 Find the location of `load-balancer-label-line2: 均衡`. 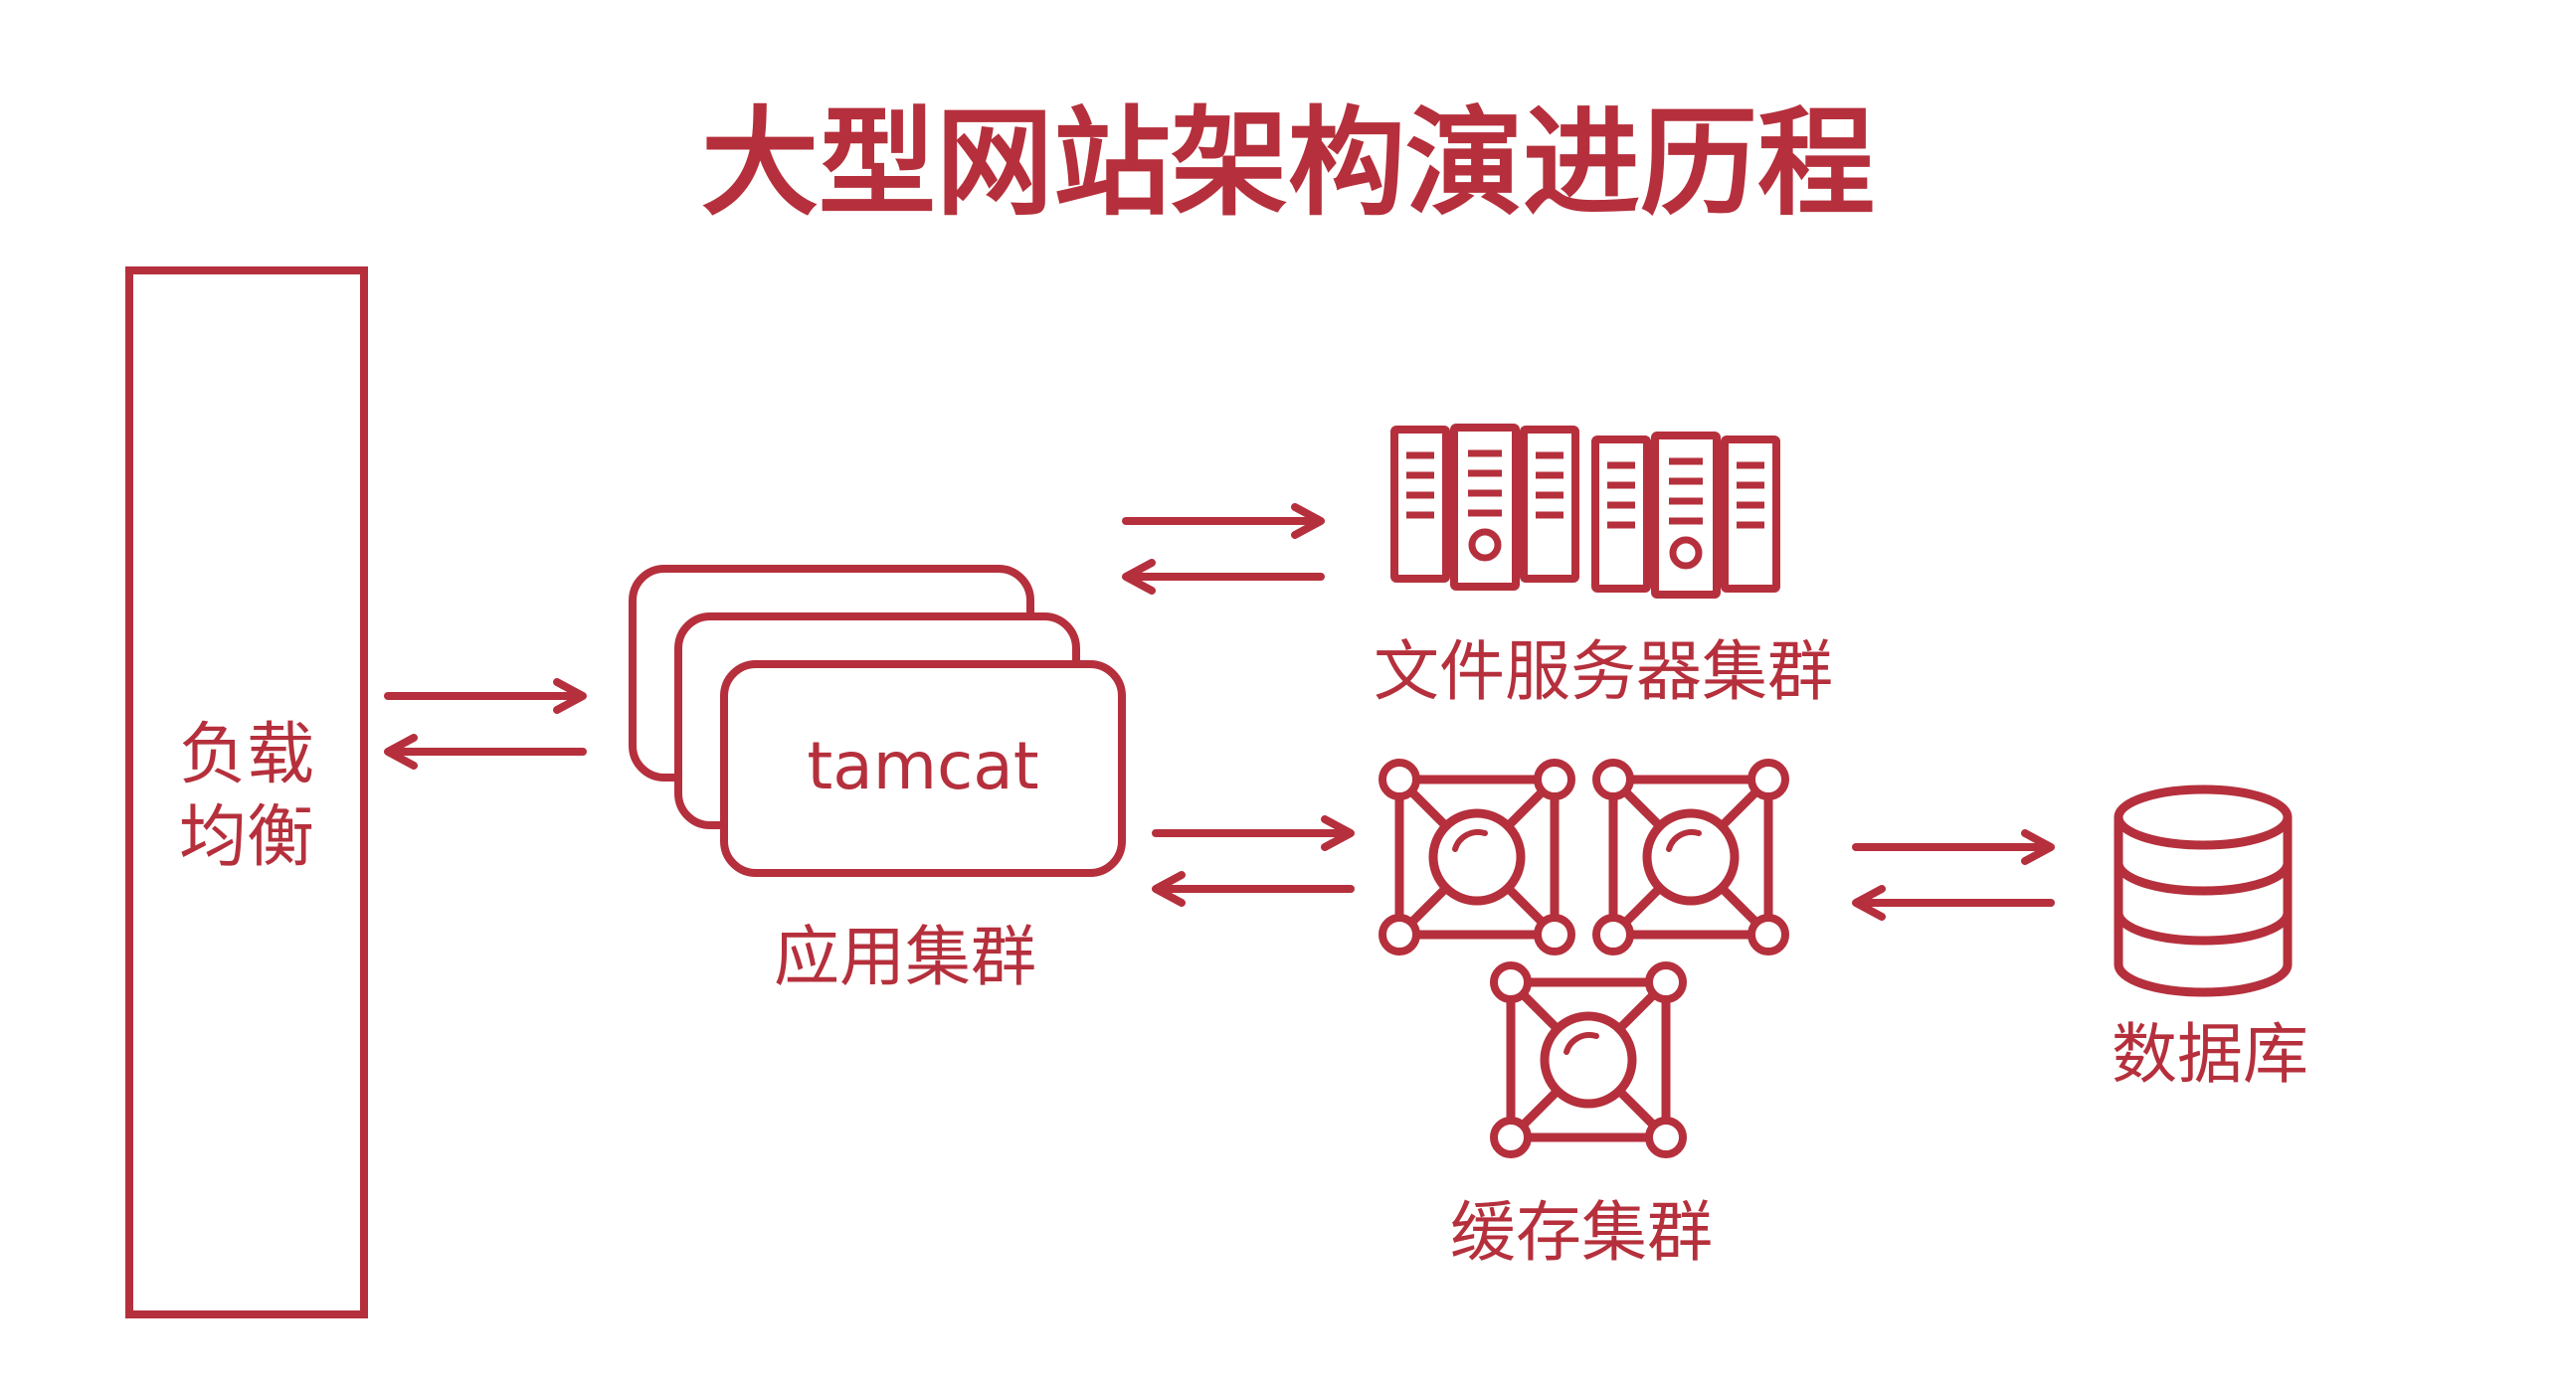

load-balancer-label-line2: 均衡 is located at coordinates (246, 837).